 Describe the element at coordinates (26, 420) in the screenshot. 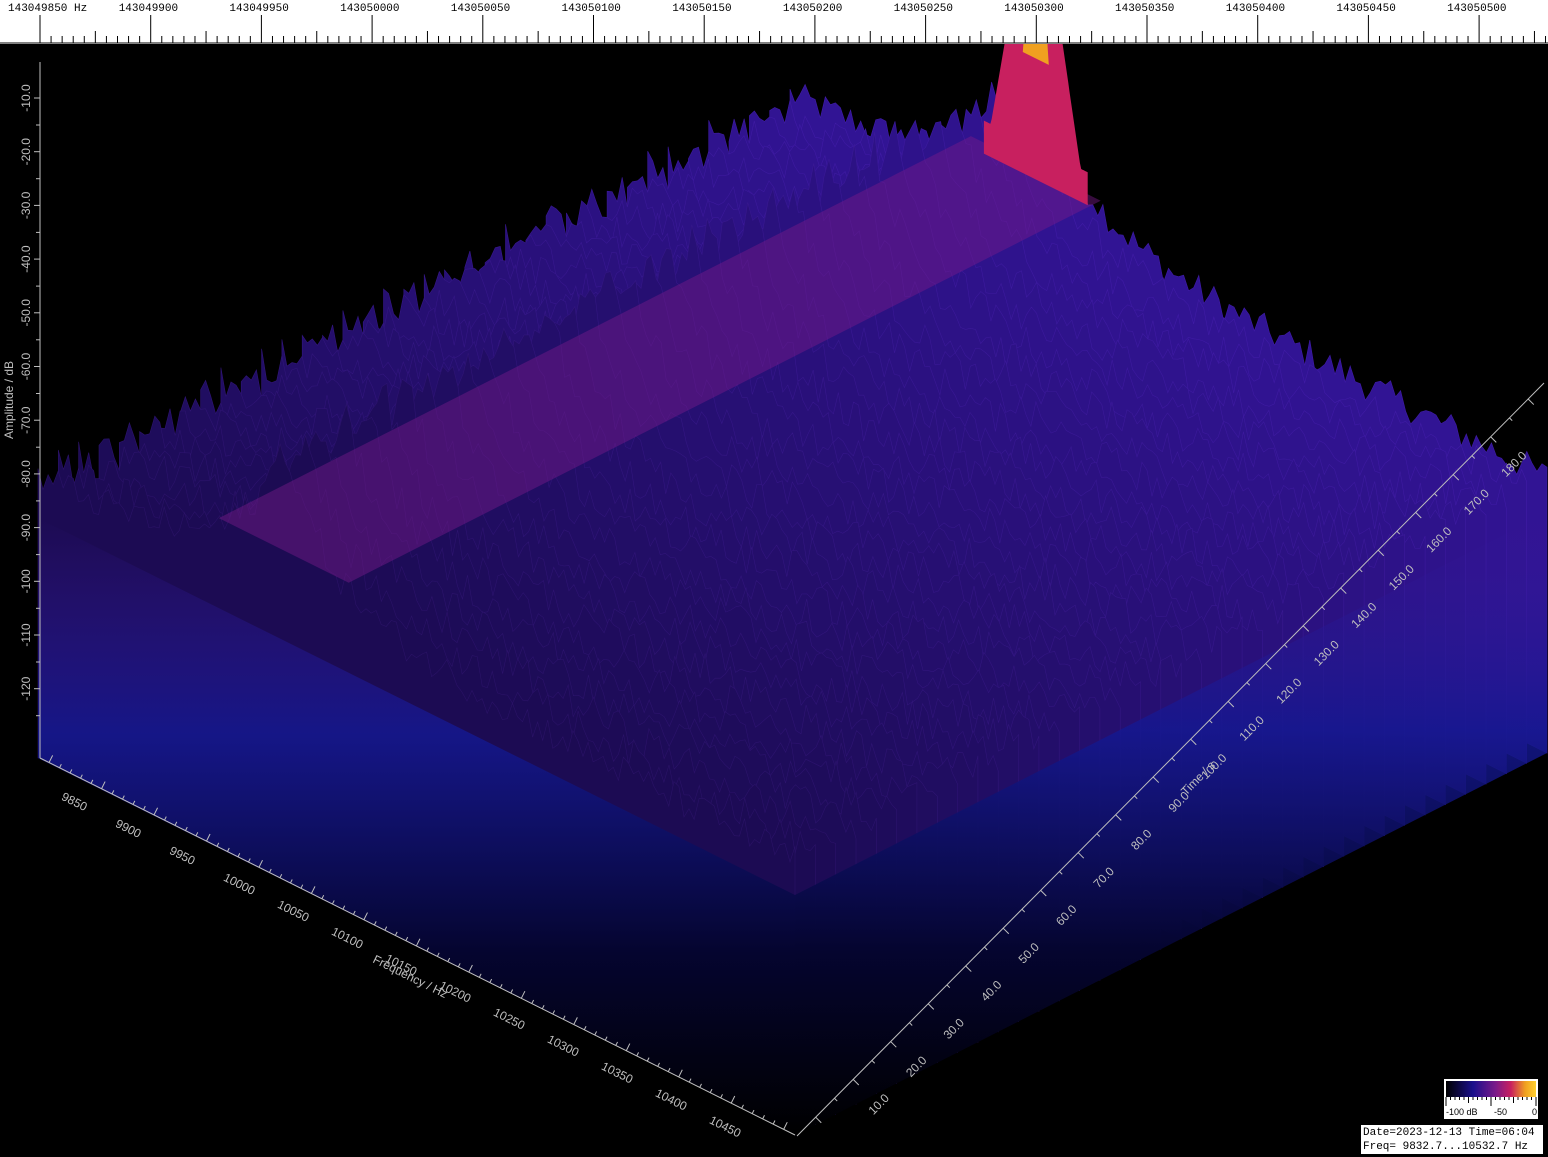

I see `amplitude-tick-label: -70.0` at that location.